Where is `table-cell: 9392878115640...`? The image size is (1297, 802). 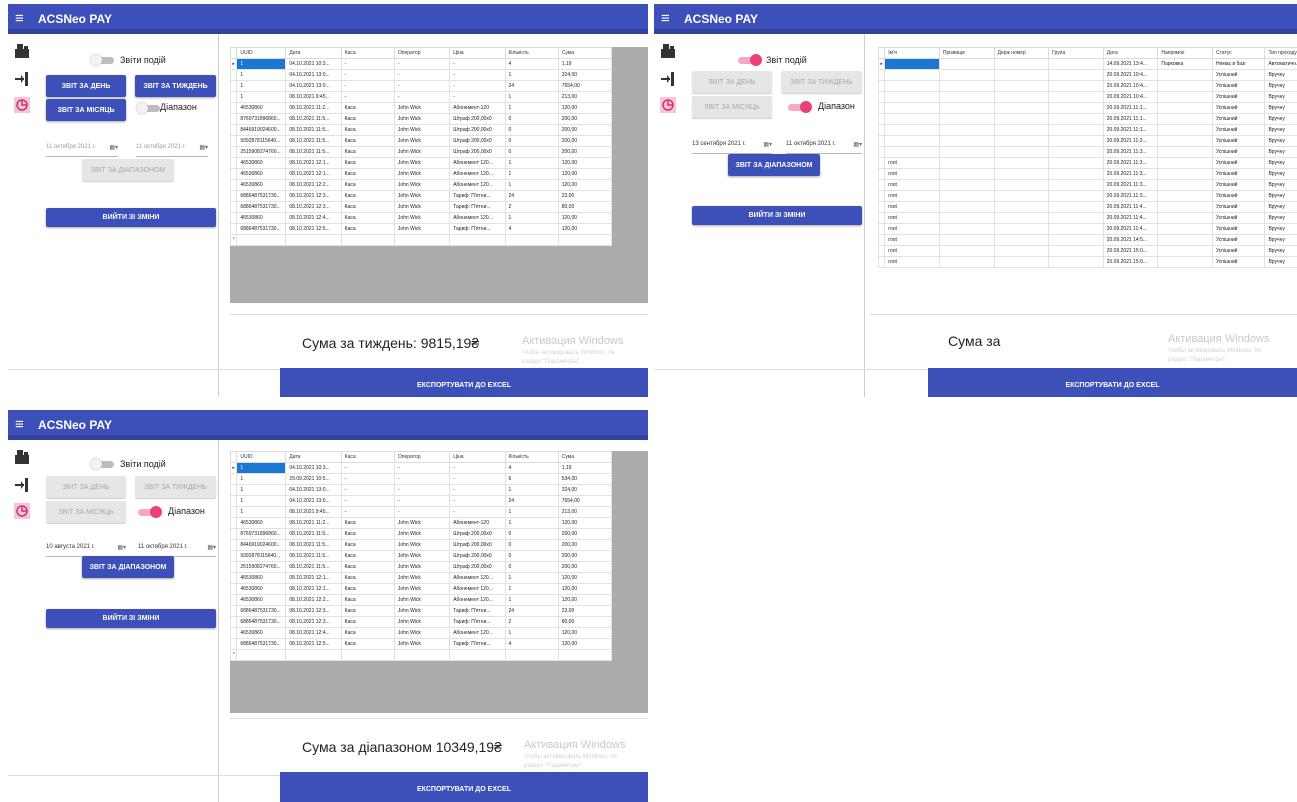 table-cell: 9392878115640... is located at coordinates (261, 141).